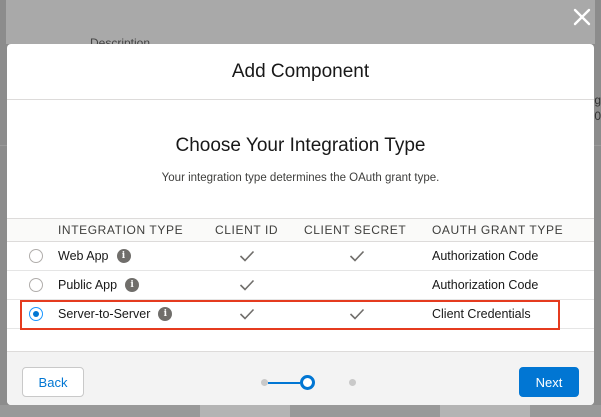  Describe the element at coordinates (300, 314) in the screenshot. I see `table-row-server-to-server: Server-to-Server i Client Credentials` at that location.